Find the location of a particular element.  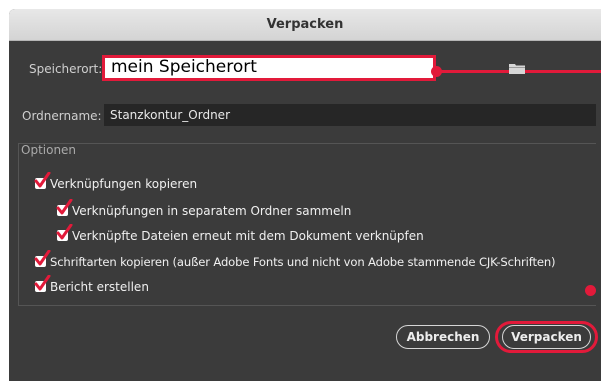

annotation-dot-location is located at coordinates (436, 71).